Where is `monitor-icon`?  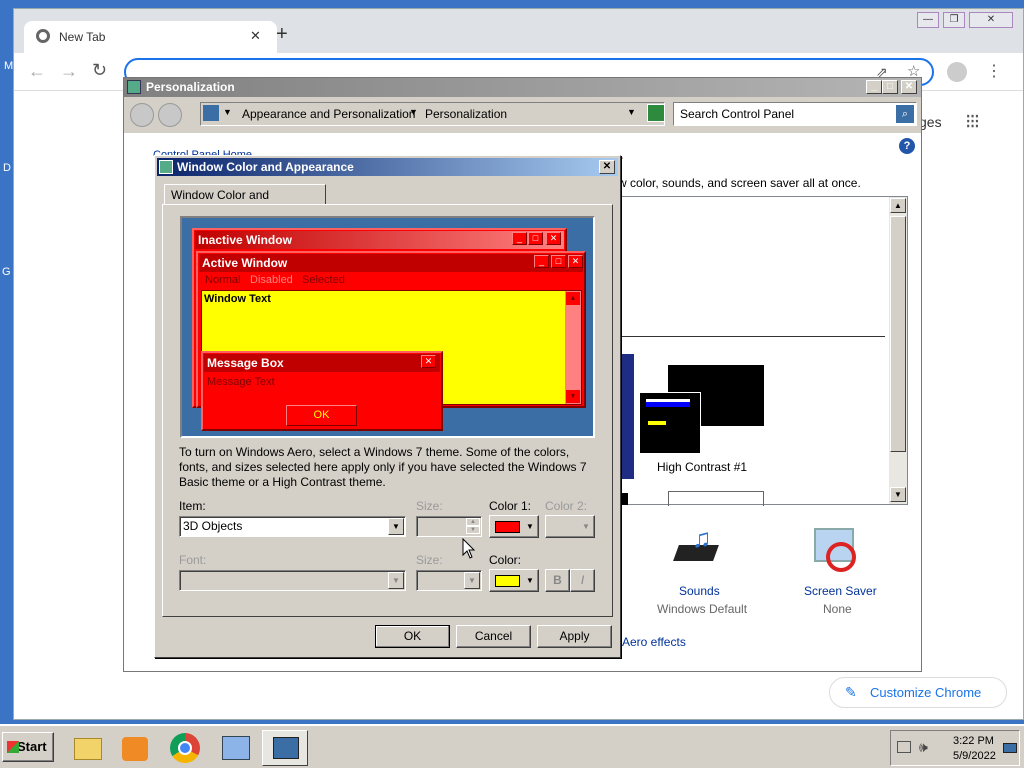
monitor-icon is located at coordinates (286, 748).